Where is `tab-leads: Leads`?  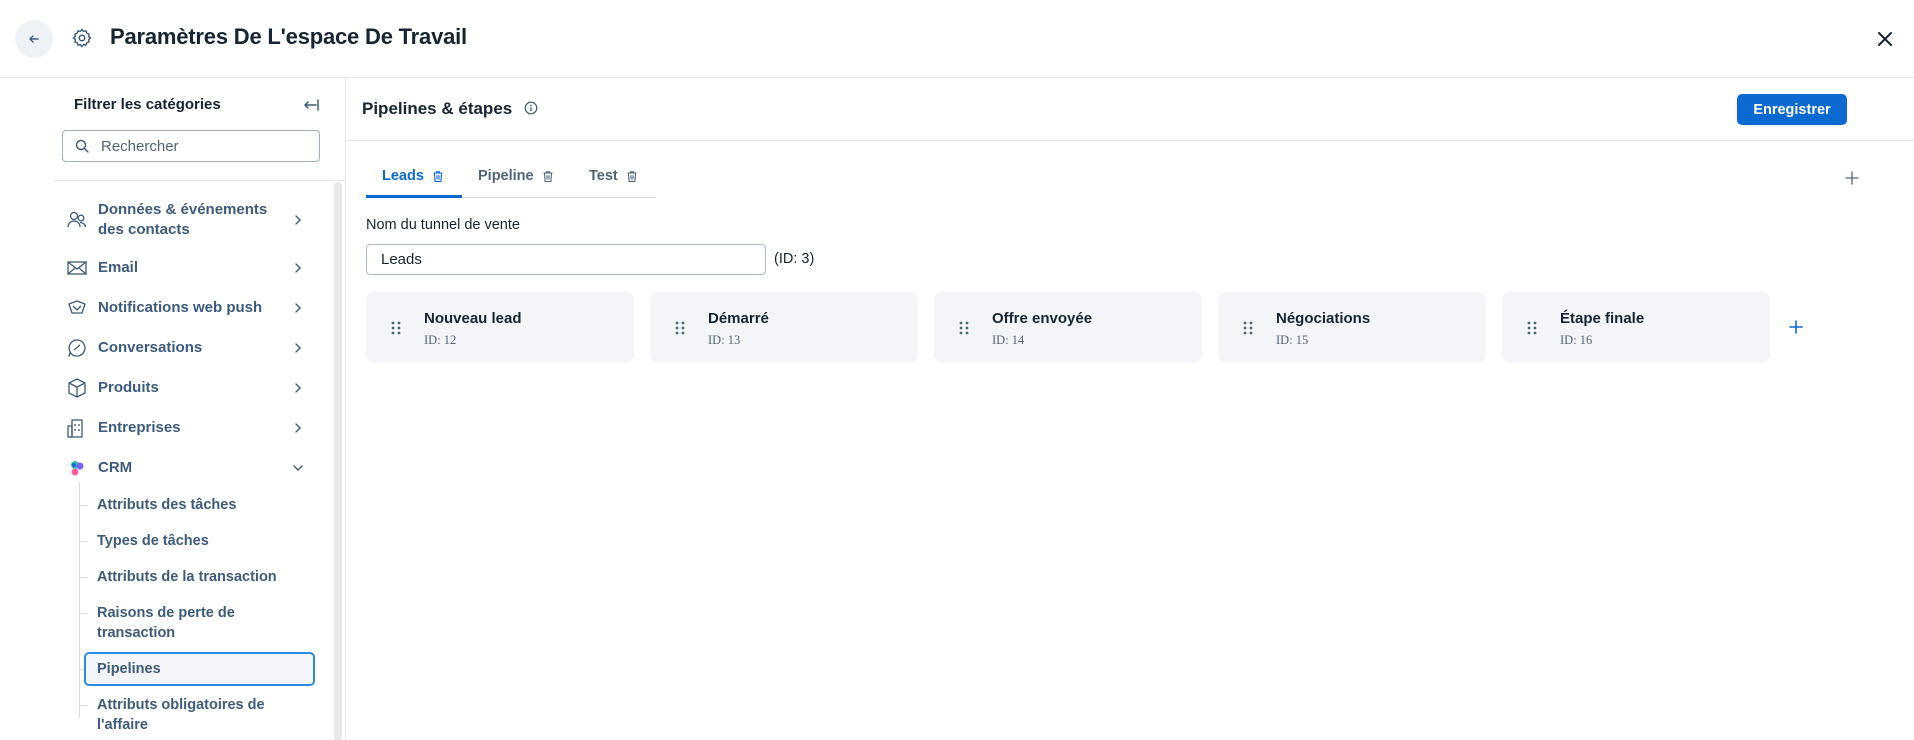 tab-leads: Leads is located at coordinates (413, 176).